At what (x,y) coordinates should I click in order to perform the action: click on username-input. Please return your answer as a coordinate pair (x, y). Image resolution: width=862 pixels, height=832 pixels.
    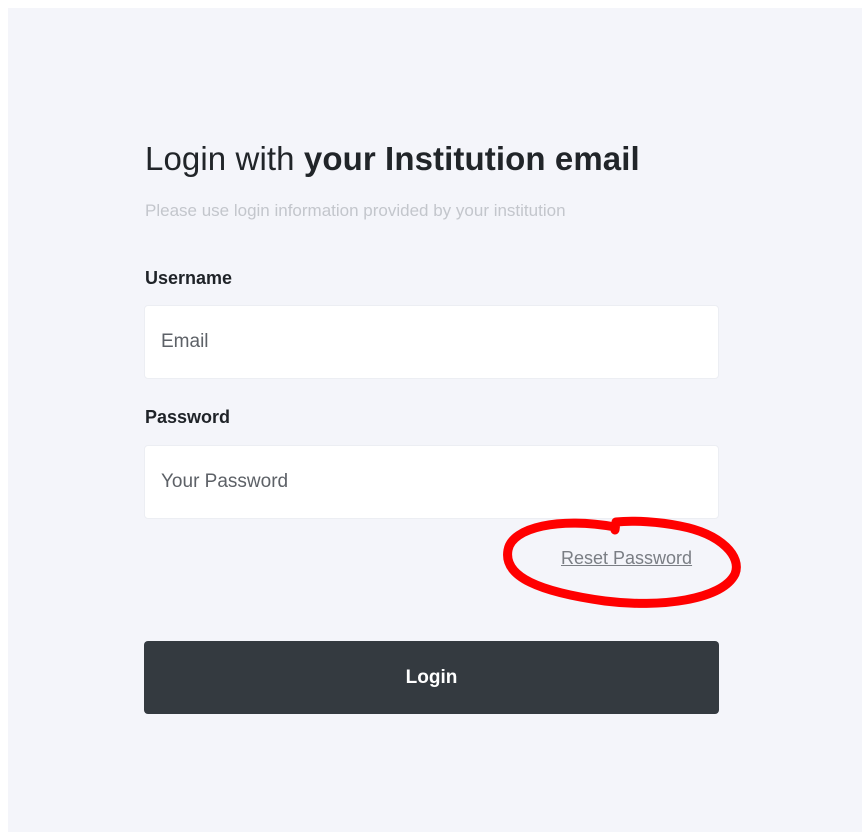
    Looking at the image, I should click on (431, 342).